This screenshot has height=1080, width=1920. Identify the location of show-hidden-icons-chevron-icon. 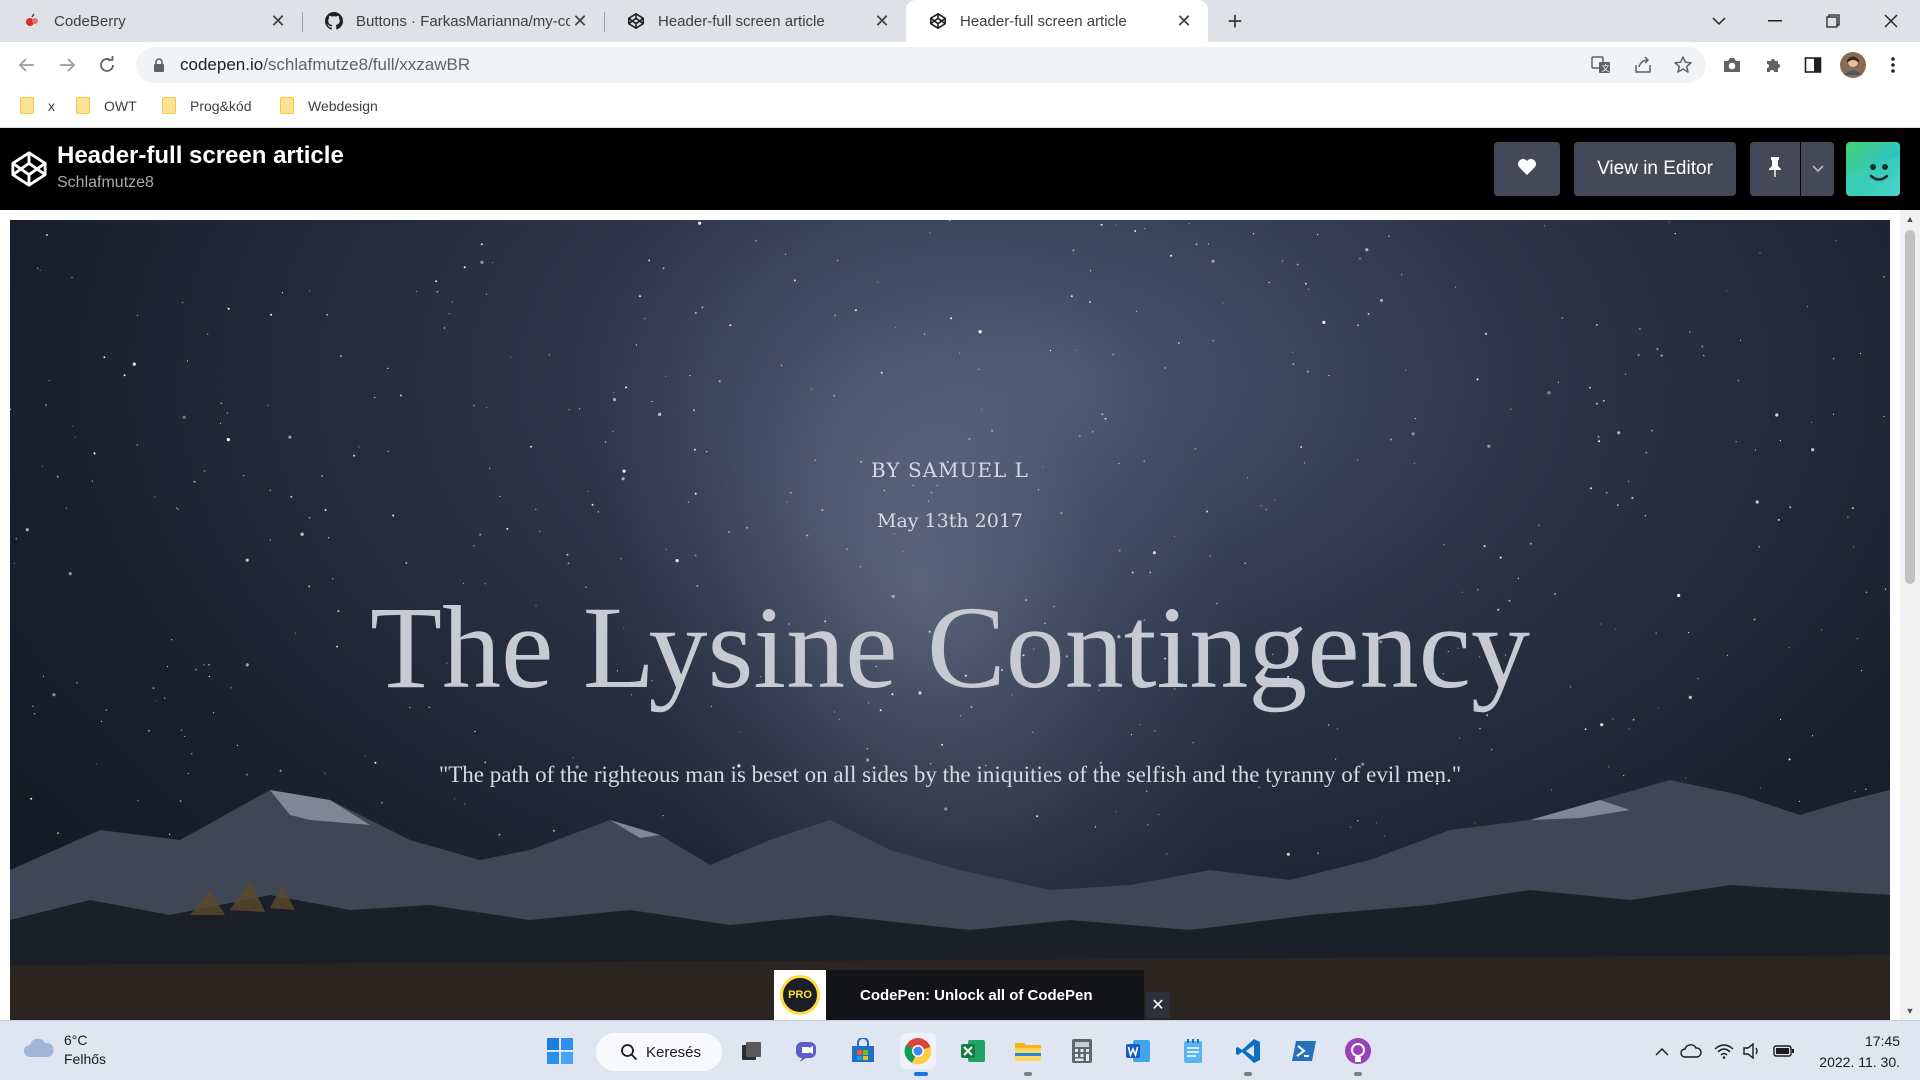
(1662, 1051).